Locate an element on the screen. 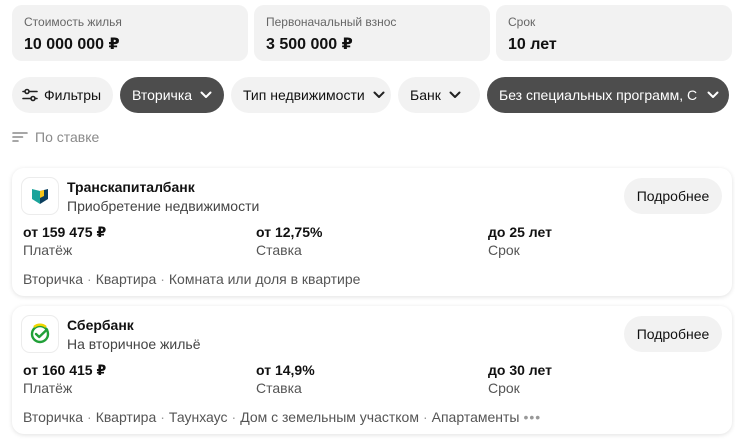  bank-label: Банк is located at coordinates (425, 95).